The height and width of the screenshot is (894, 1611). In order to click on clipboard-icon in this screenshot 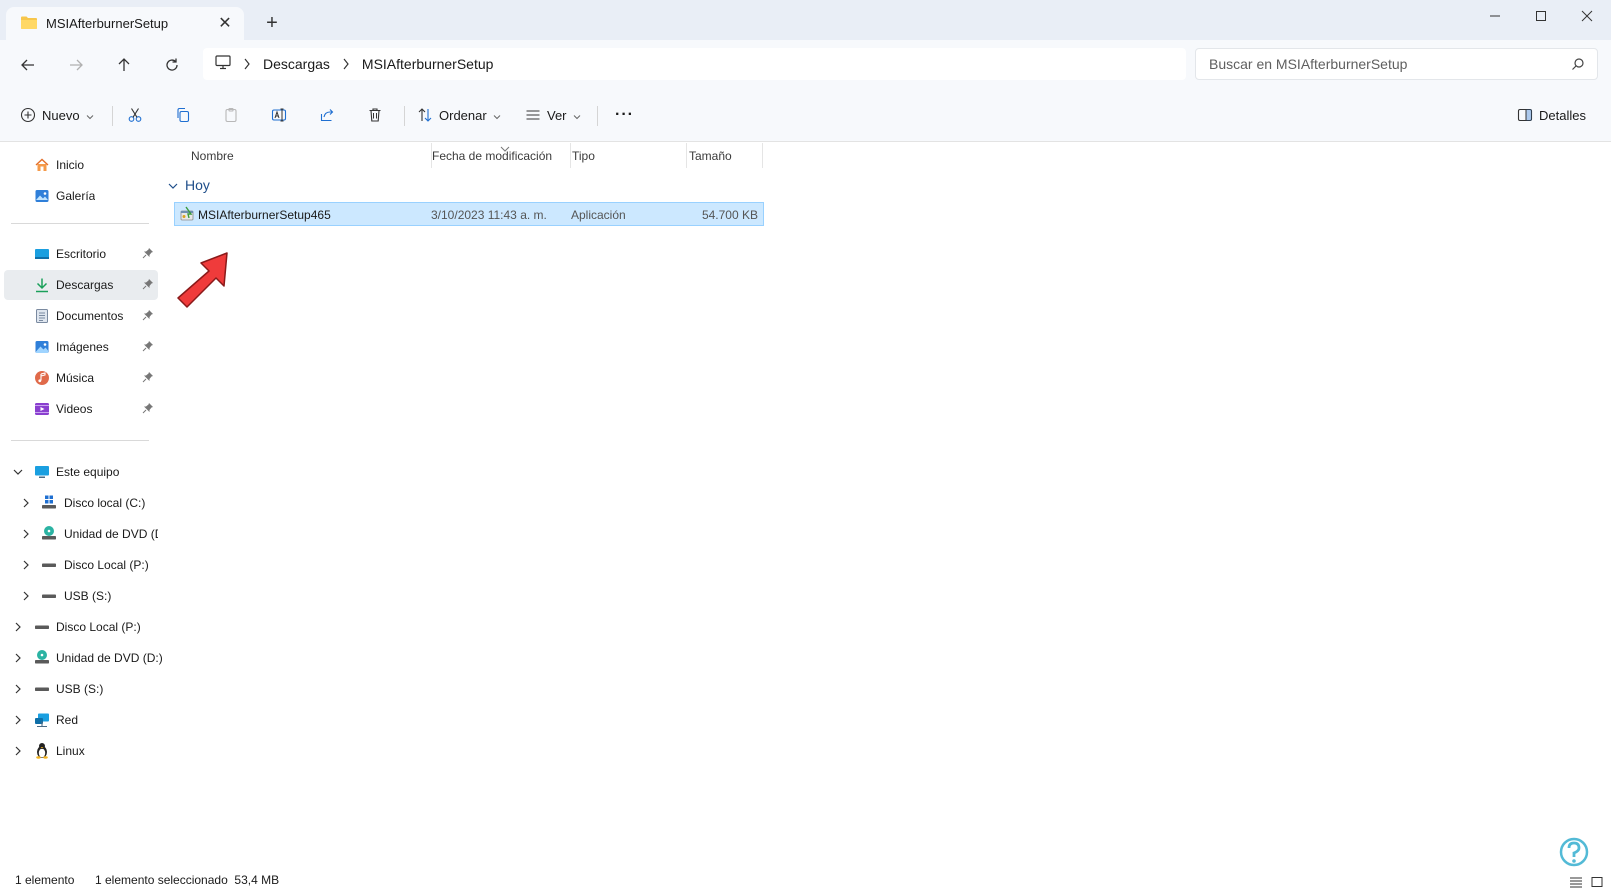, I will do `click(231, 115)`.